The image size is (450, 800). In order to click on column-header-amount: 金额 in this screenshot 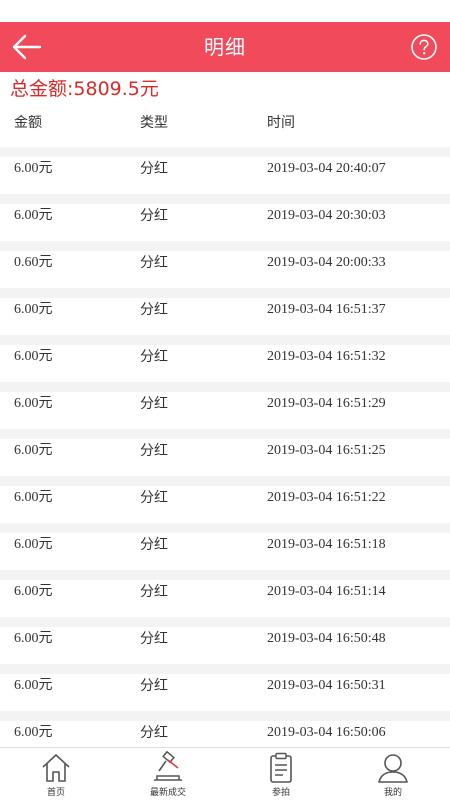, I will do `click(28, 123)`.